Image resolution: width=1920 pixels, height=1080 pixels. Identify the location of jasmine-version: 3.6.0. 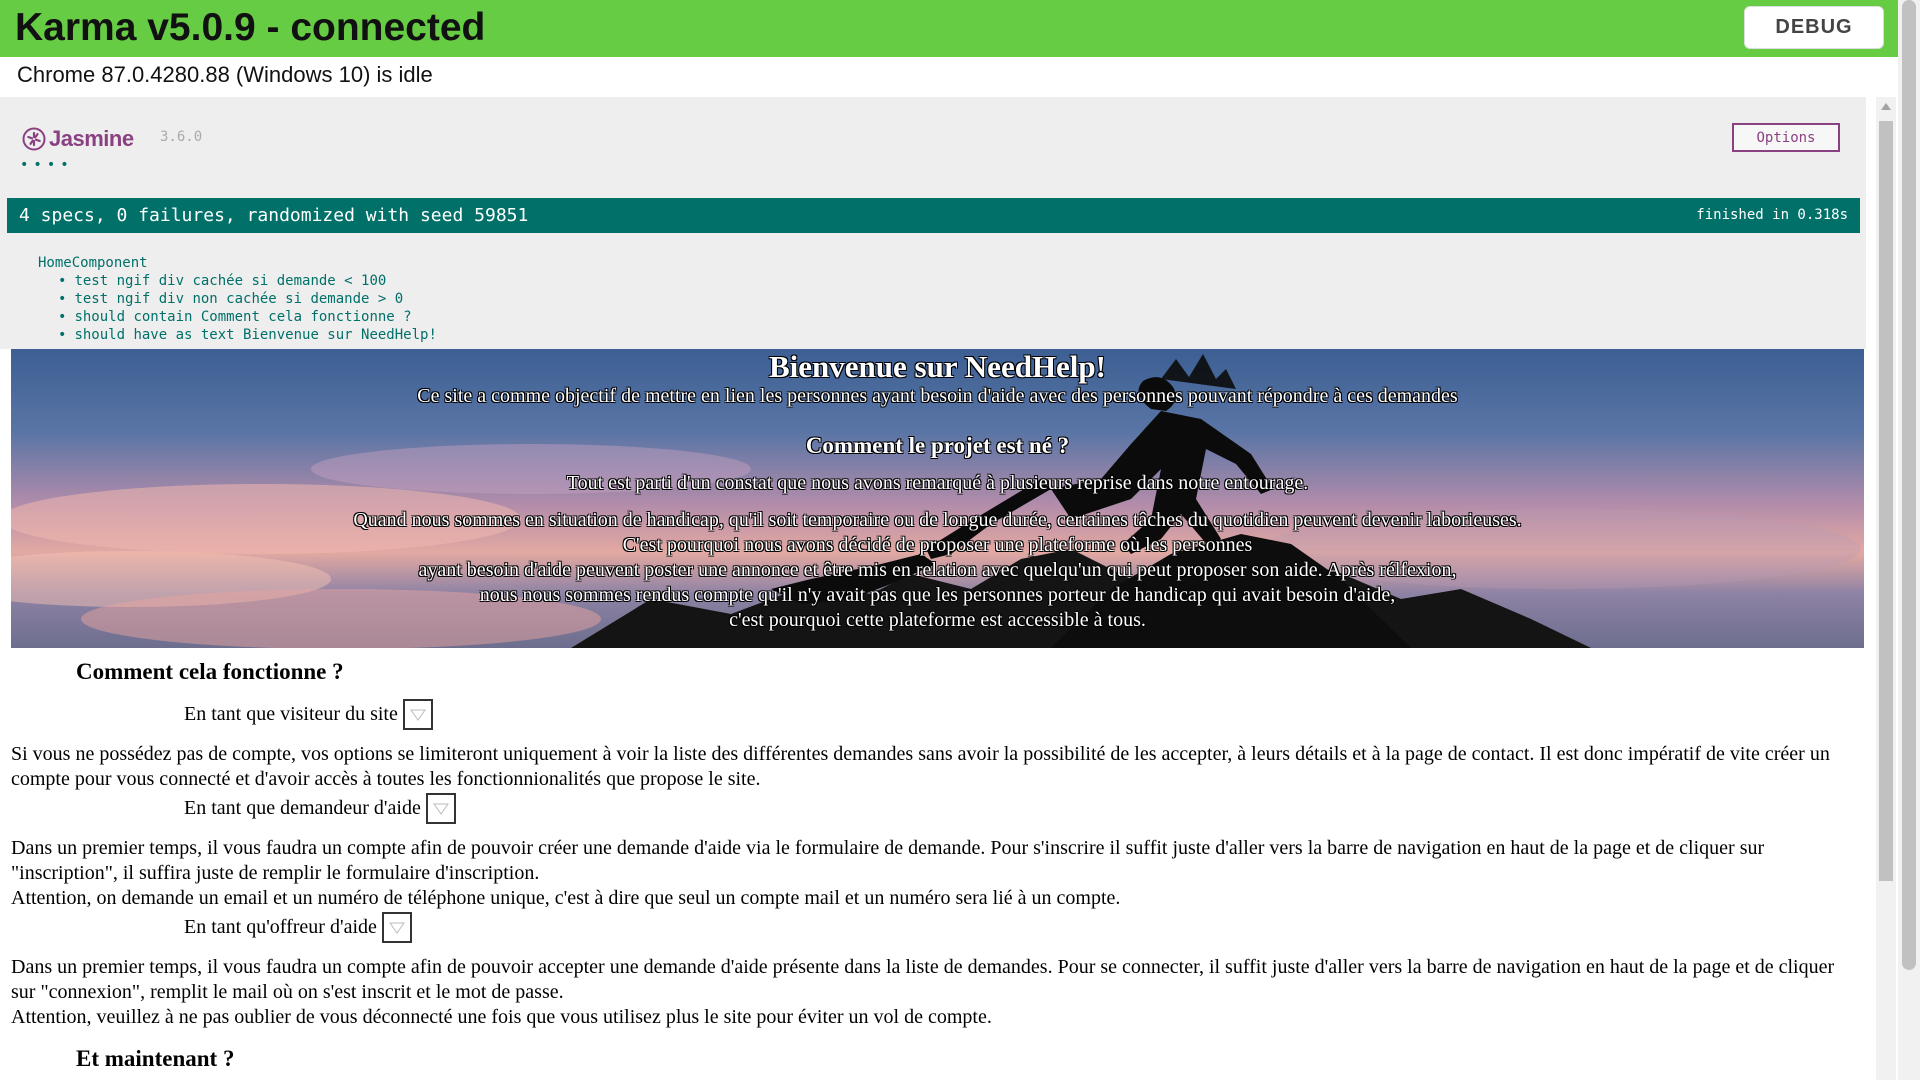
(181, 137).